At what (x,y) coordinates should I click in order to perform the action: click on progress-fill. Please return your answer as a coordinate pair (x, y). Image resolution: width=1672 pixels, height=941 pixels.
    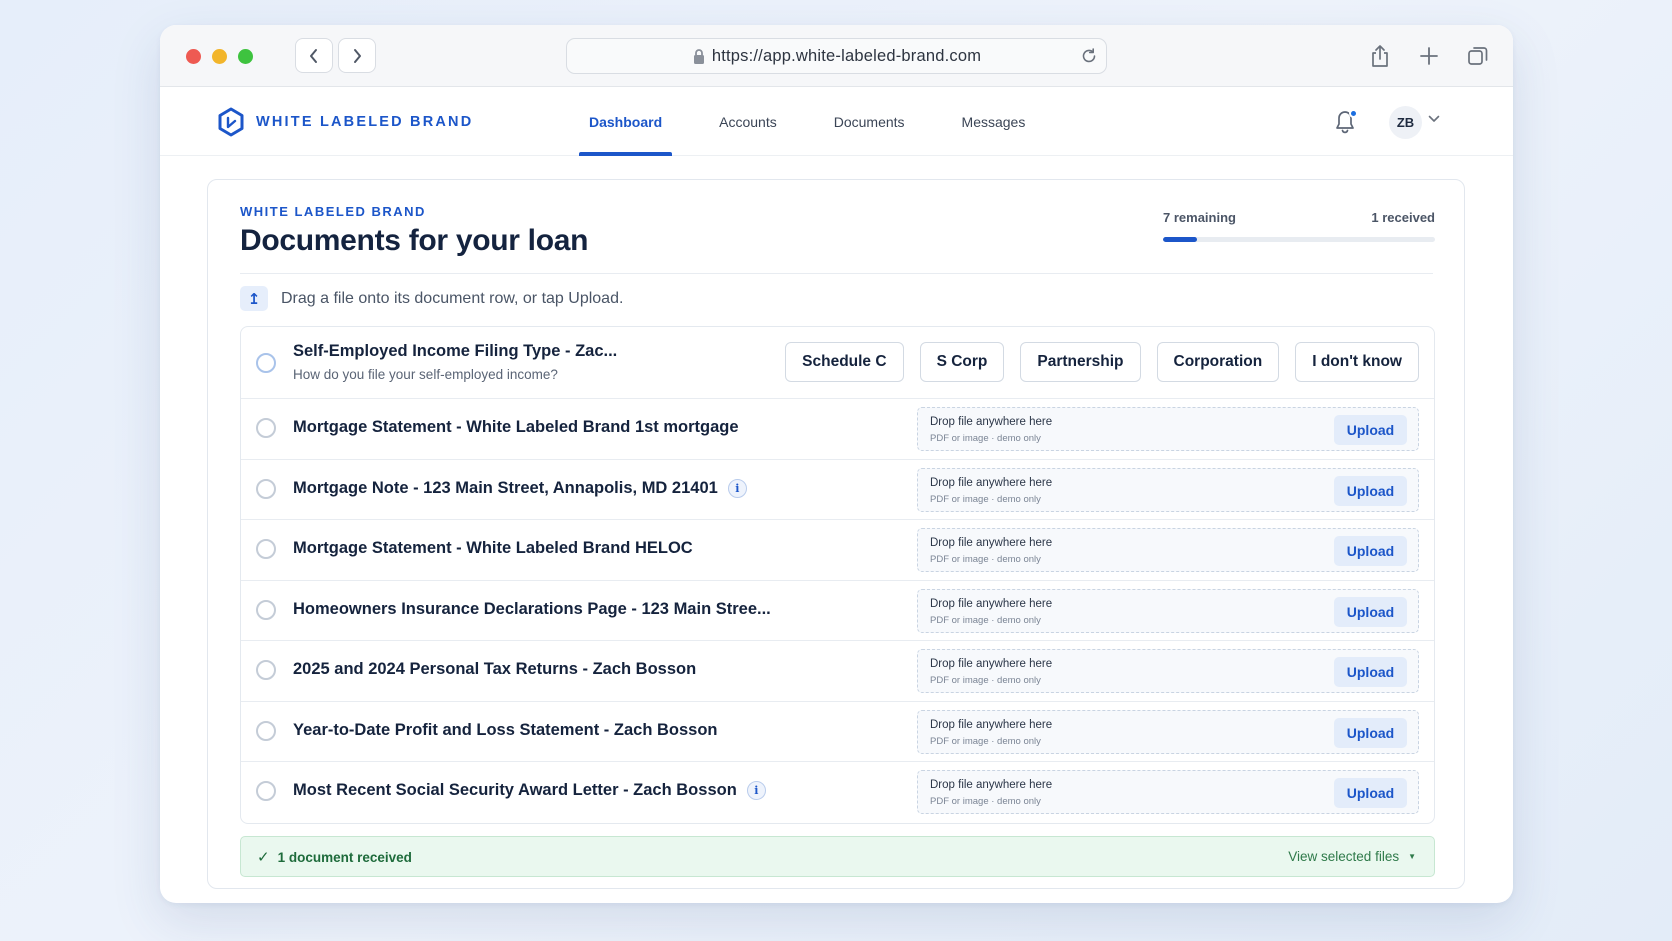
    Looking at the image, I should click on (1180, 239).